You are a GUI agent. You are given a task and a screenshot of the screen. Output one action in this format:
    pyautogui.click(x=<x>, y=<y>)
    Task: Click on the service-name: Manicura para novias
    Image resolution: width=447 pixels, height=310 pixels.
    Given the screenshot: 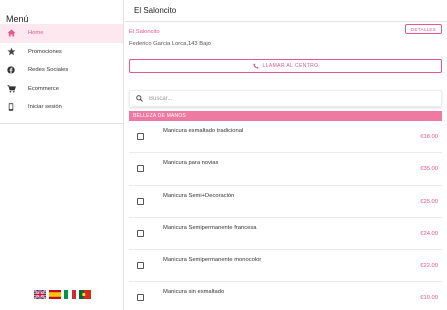 What is the action you would take?
    pyautogui.click(x=191, y=163)
    